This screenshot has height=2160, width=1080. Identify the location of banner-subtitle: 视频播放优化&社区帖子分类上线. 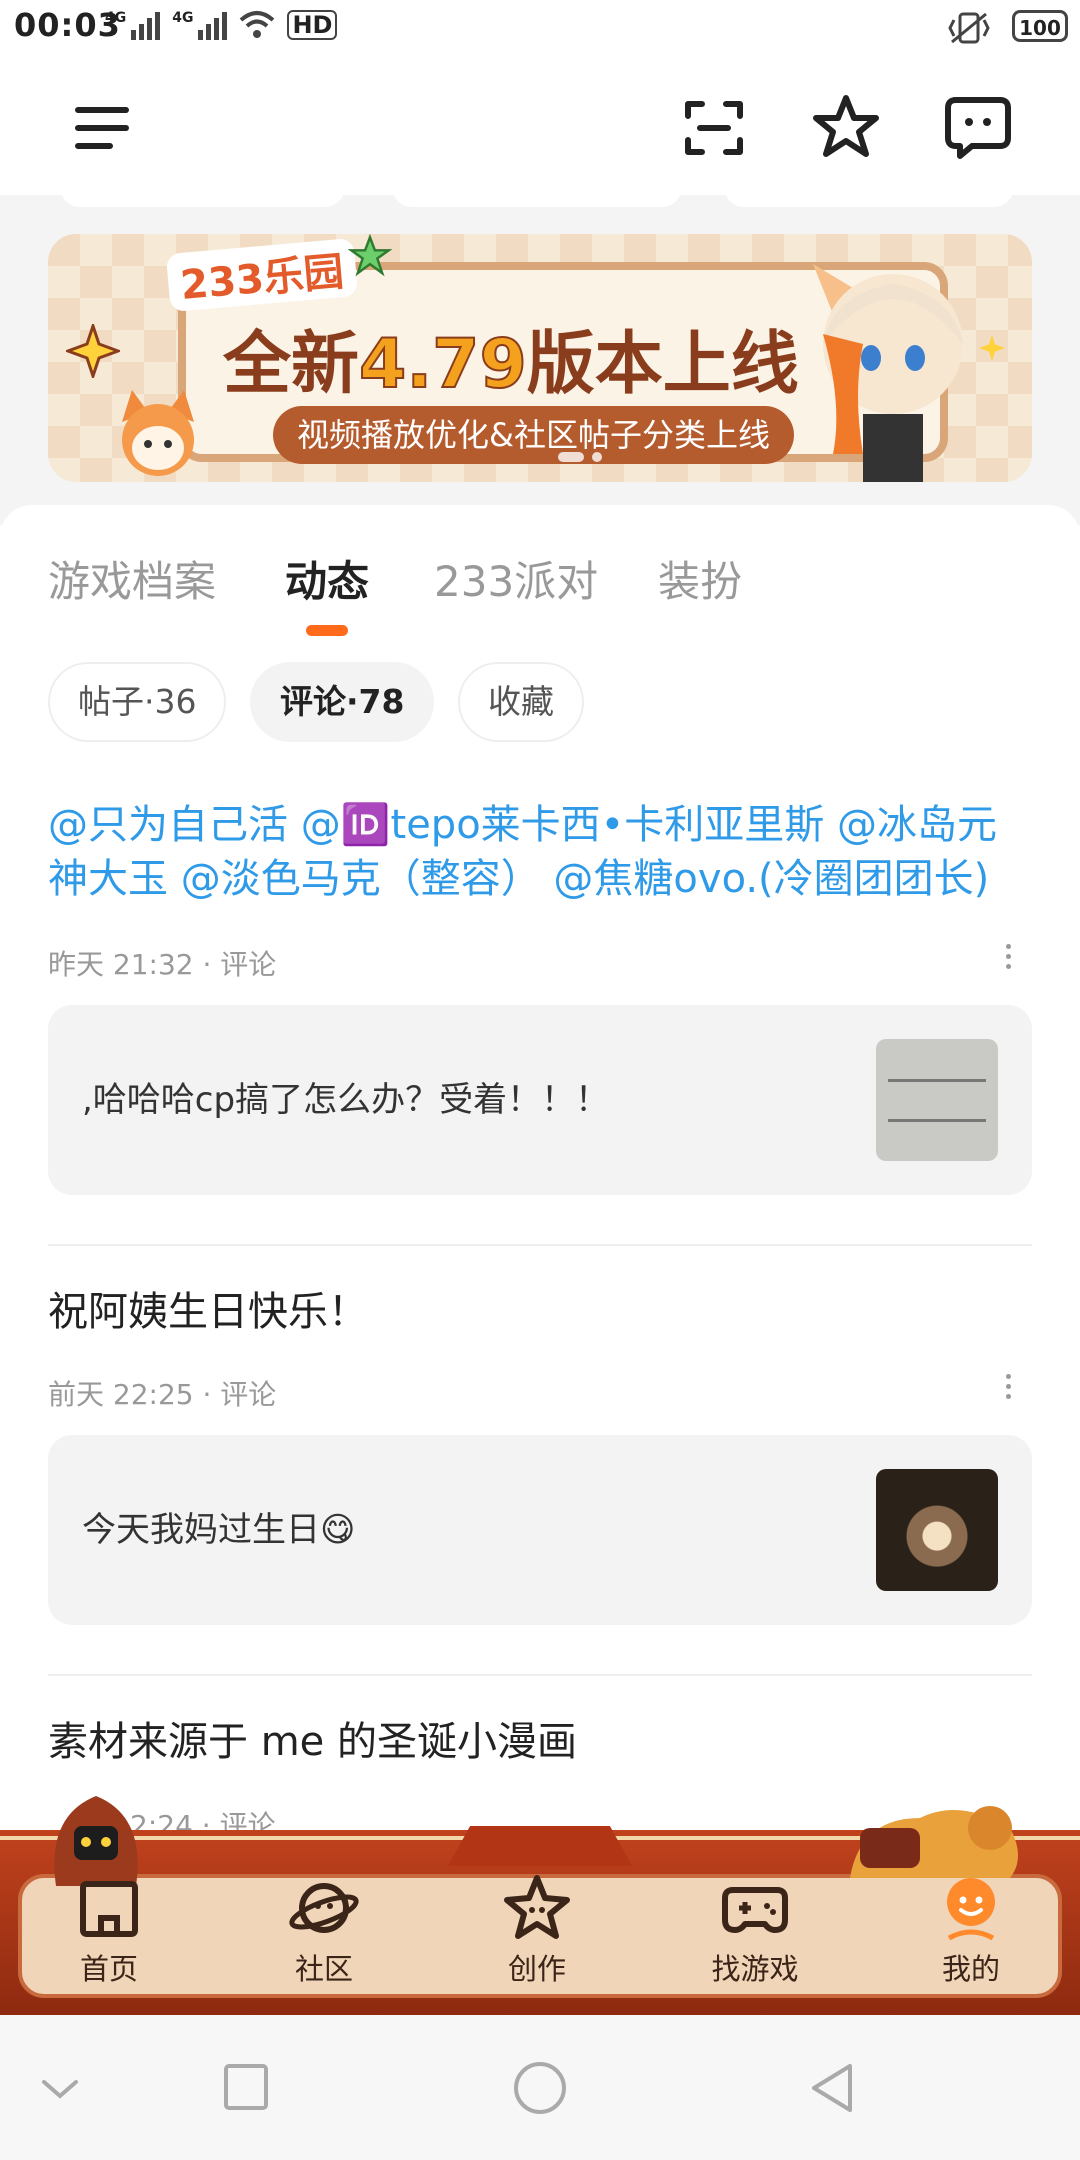
(533, 435).